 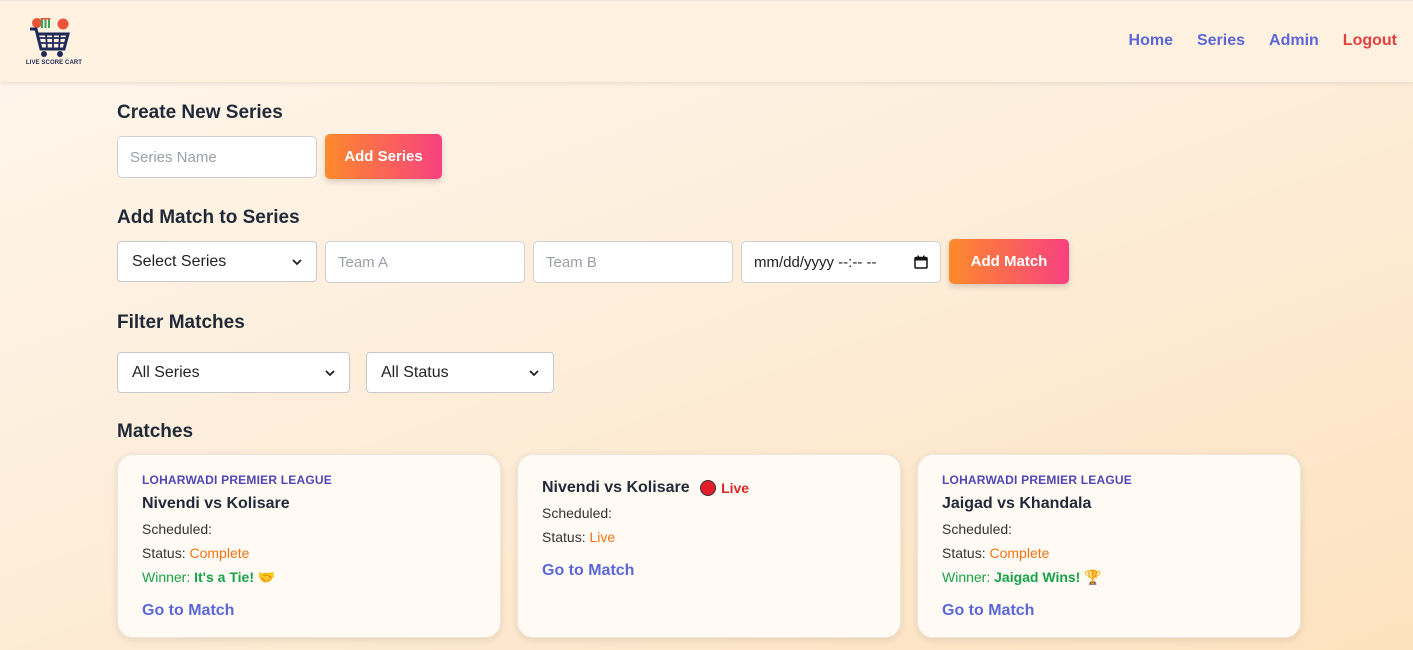 What do you see at coordinates (1263, 41) in the screenshot?
I see `main-nav: Home Series Admin Logout` at bounding box center [1263, 41].